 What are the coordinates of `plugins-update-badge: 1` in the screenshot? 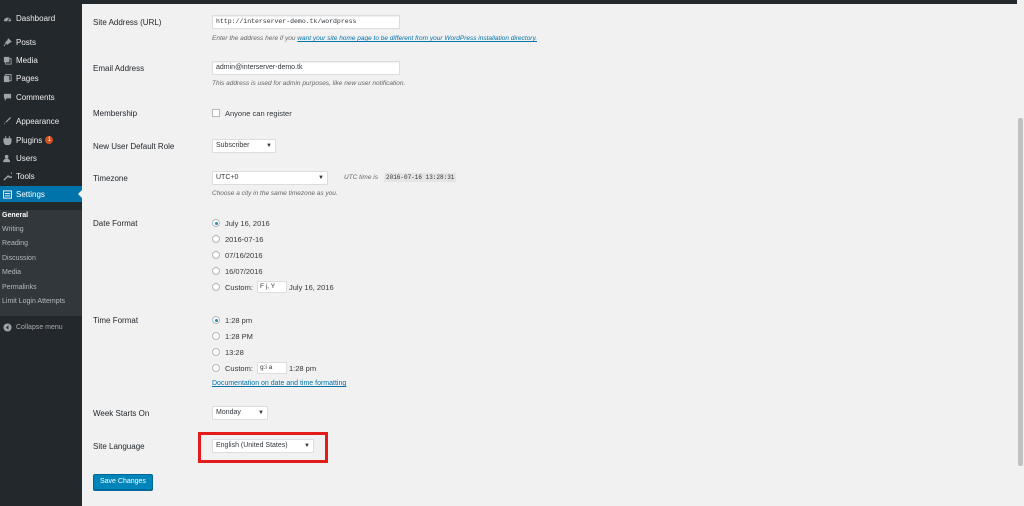 It's located at (49, 140).